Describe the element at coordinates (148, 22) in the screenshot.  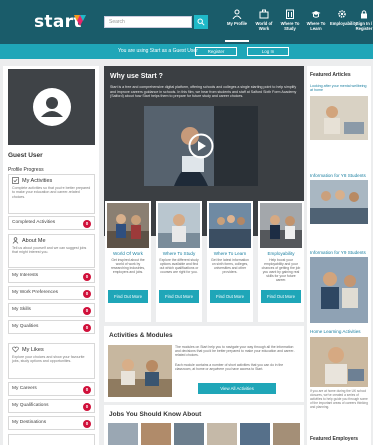
I see `search-input: Search` at that location.